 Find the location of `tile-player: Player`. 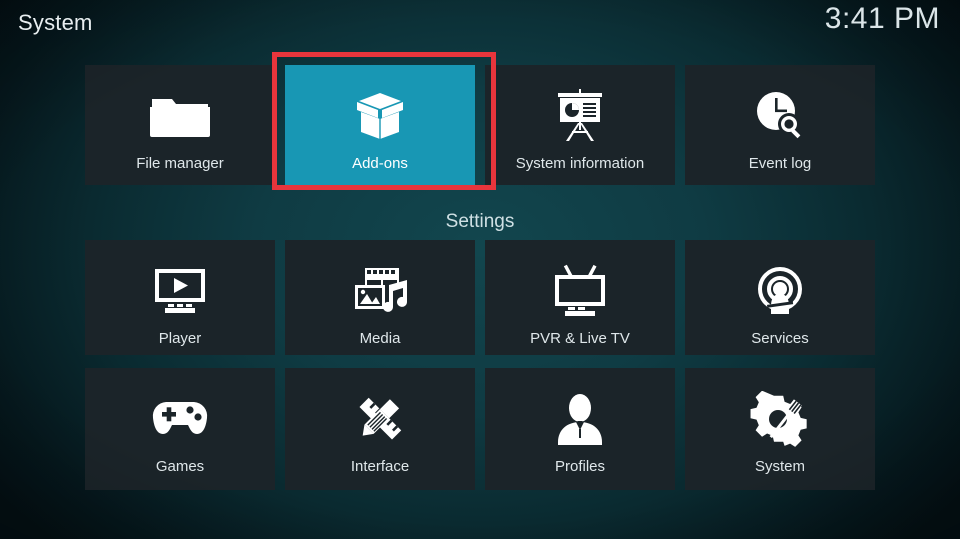

tile-player: Player is located at coordinates (180, 297).